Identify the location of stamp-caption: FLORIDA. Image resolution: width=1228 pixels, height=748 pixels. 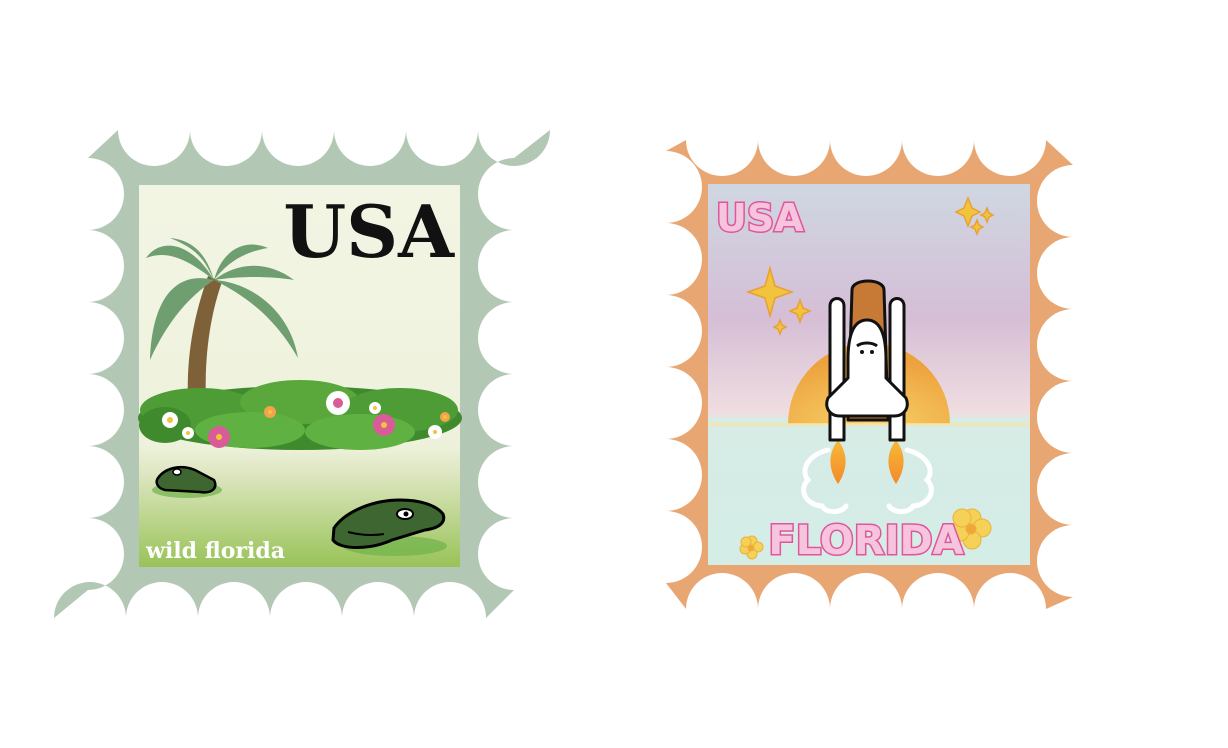
(865, 541).